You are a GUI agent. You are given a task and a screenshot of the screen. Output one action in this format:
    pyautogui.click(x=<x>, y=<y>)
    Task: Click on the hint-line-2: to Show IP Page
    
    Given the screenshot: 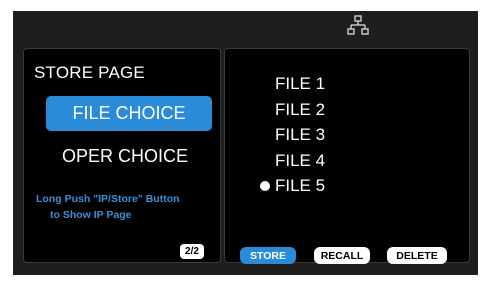 What is the action you would take?
    pyautogui.click(x=91, y=215)
    